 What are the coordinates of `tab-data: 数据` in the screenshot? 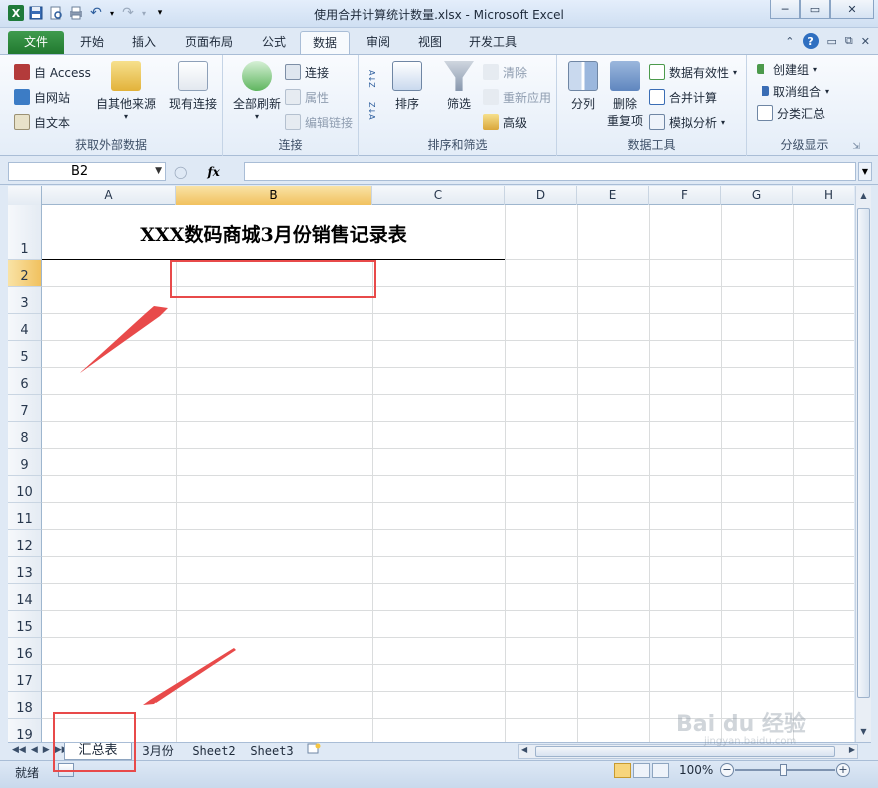 It's located at (325, 42).